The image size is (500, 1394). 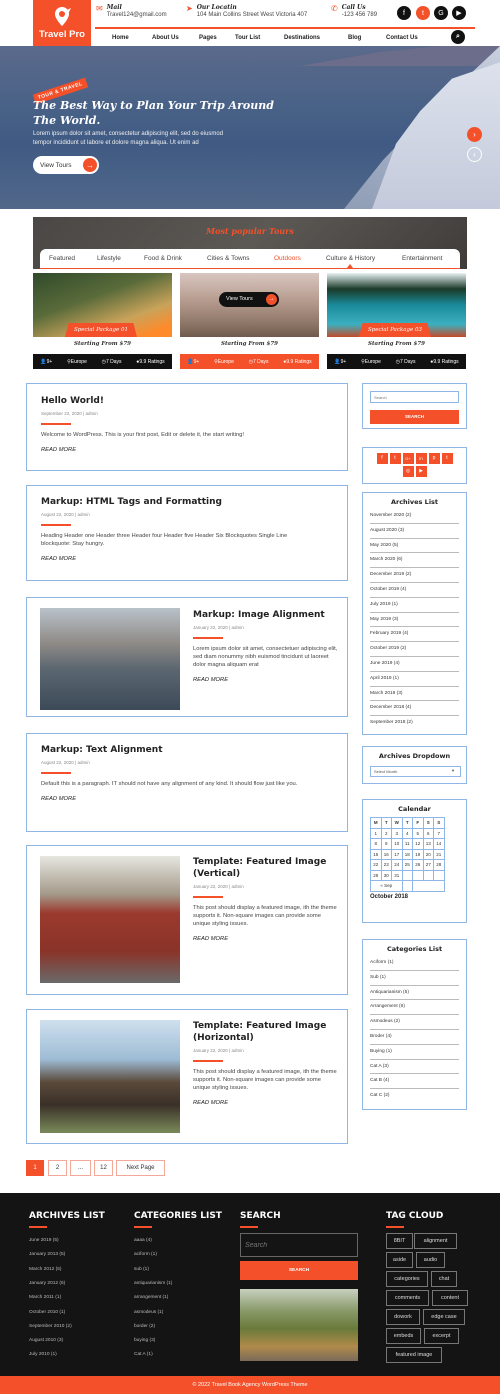 I want to click on footer-archive-item: January 2013 (5), so click(x=47, y=1254).